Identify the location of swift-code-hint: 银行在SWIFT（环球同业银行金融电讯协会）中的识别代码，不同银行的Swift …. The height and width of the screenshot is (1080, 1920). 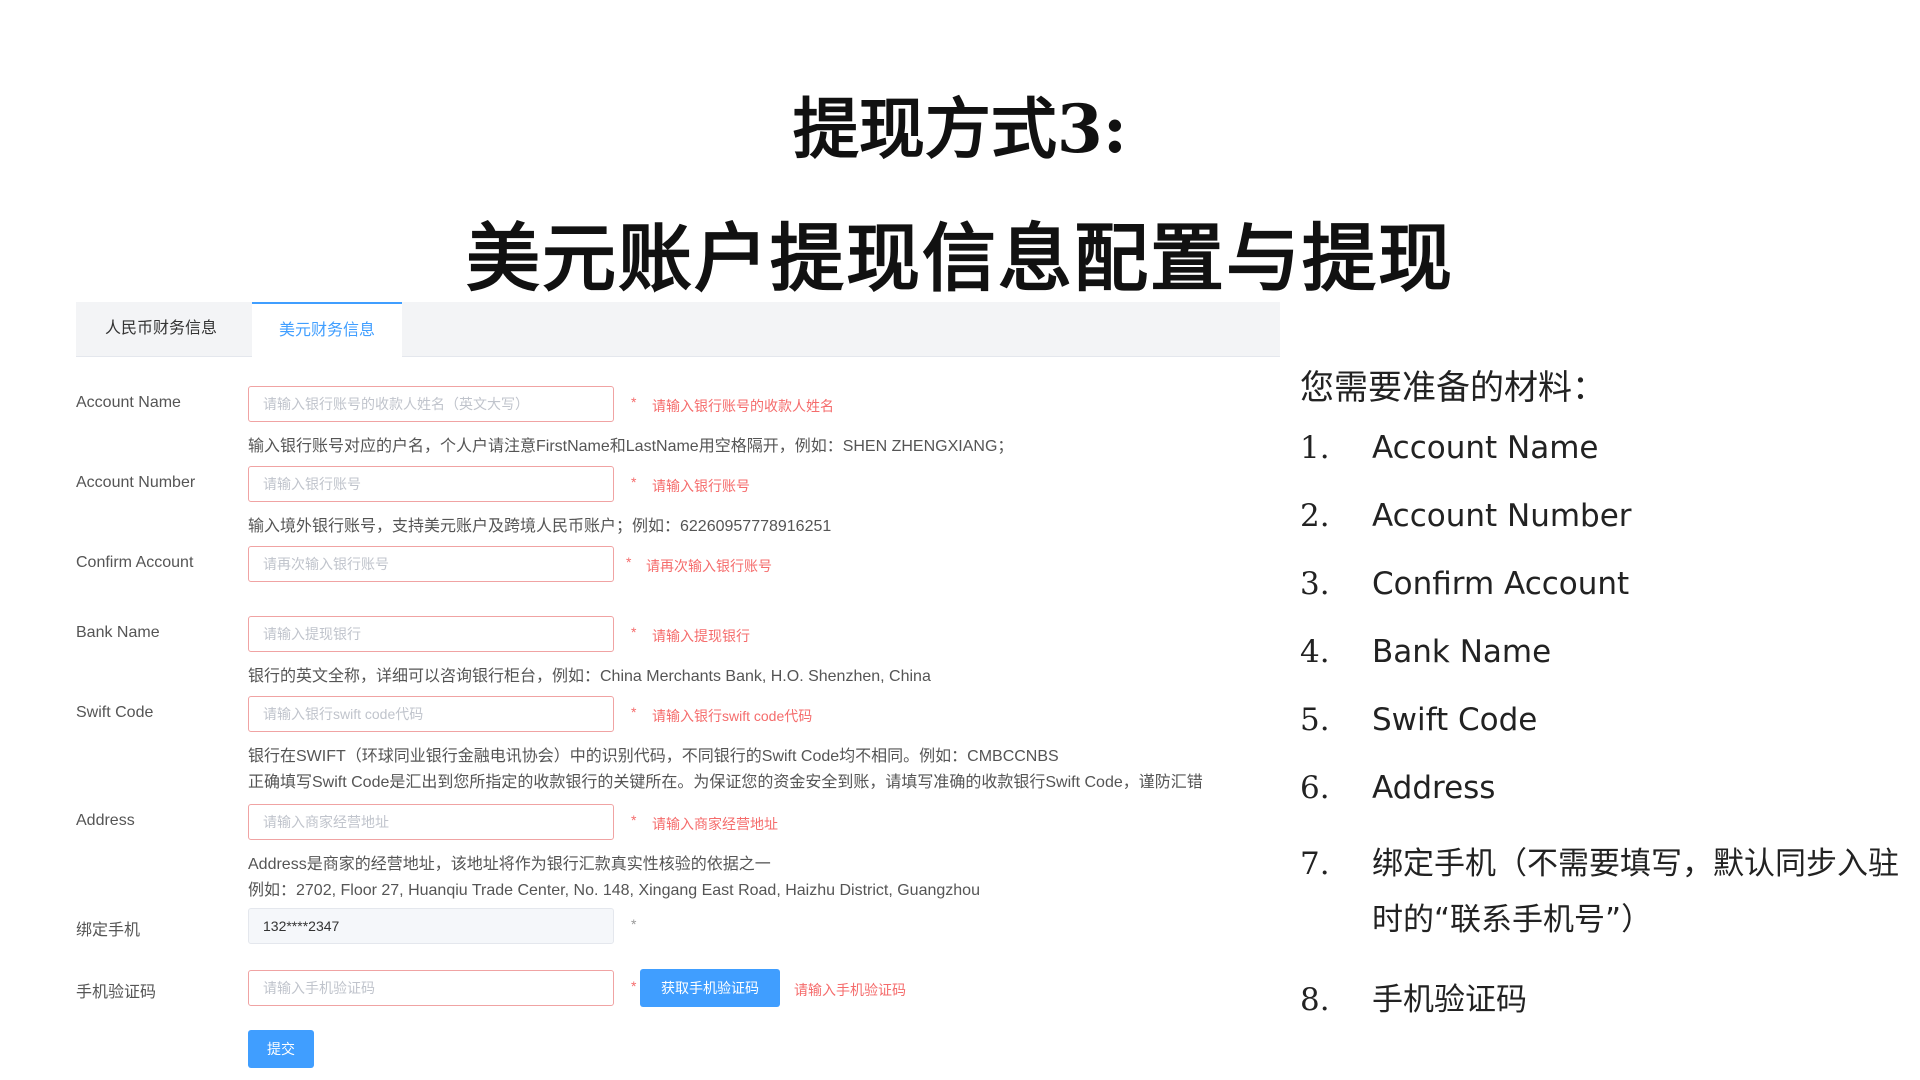
(653, 756).